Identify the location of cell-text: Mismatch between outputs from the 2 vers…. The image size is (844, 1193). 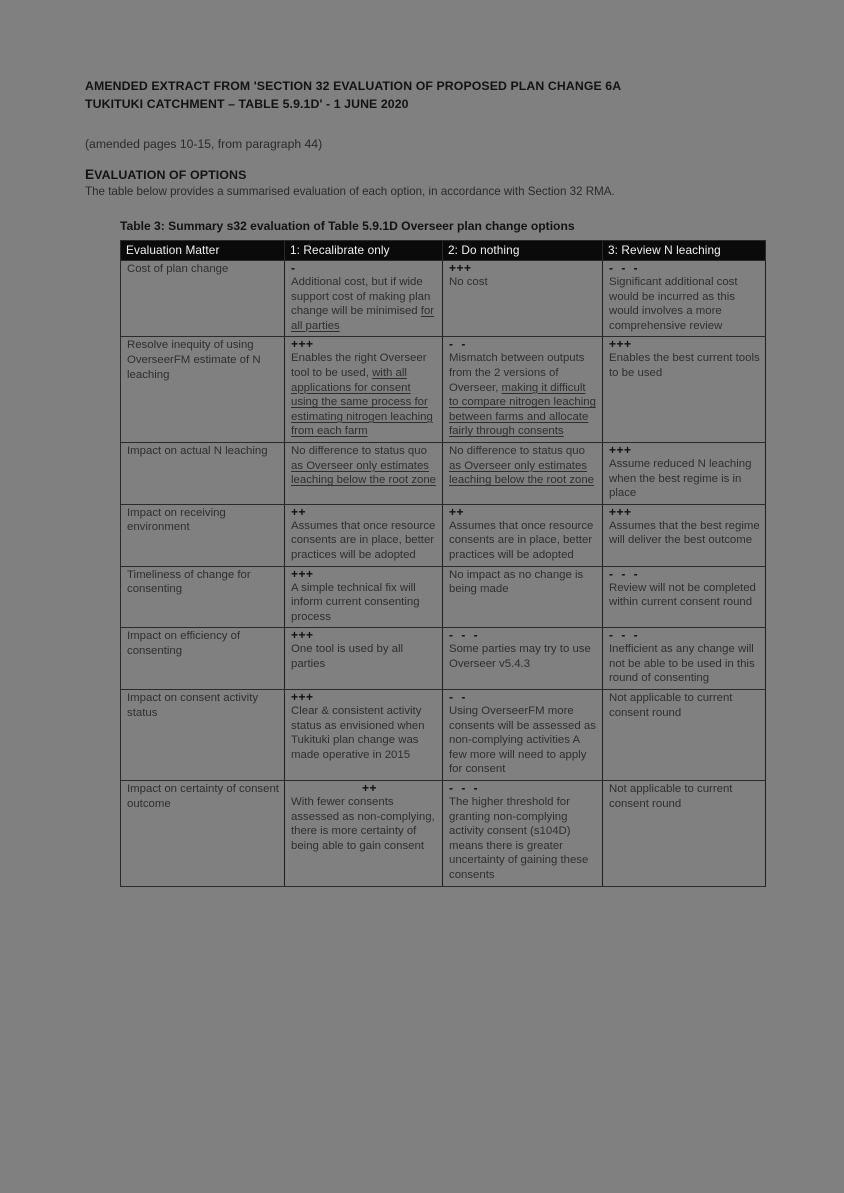
(523, 395).